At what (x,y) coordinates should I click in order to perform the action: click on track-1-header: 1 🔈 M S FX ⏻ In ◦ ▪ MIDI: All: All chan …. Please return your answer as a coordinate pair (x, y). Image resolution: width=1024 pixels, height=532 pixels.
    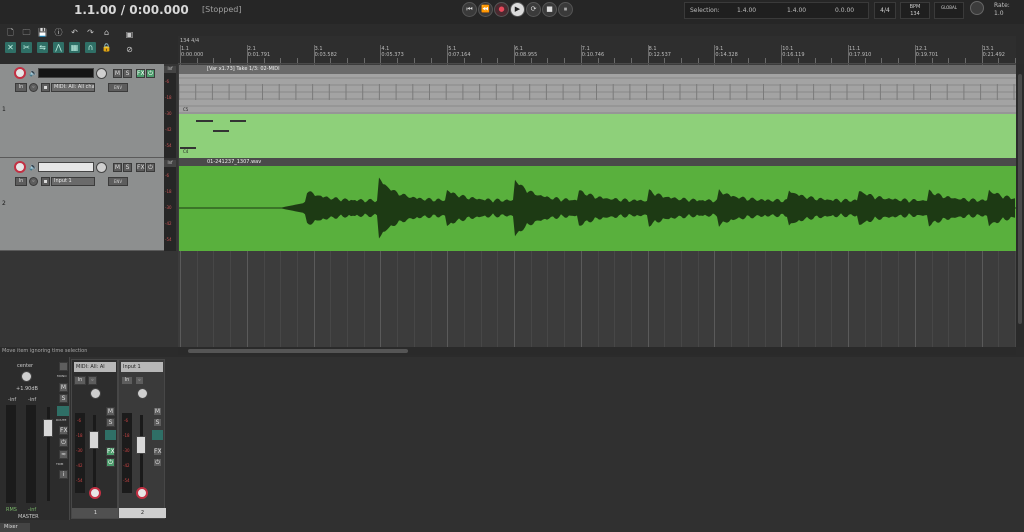
    Looking at the image, I should click on (82, 111).